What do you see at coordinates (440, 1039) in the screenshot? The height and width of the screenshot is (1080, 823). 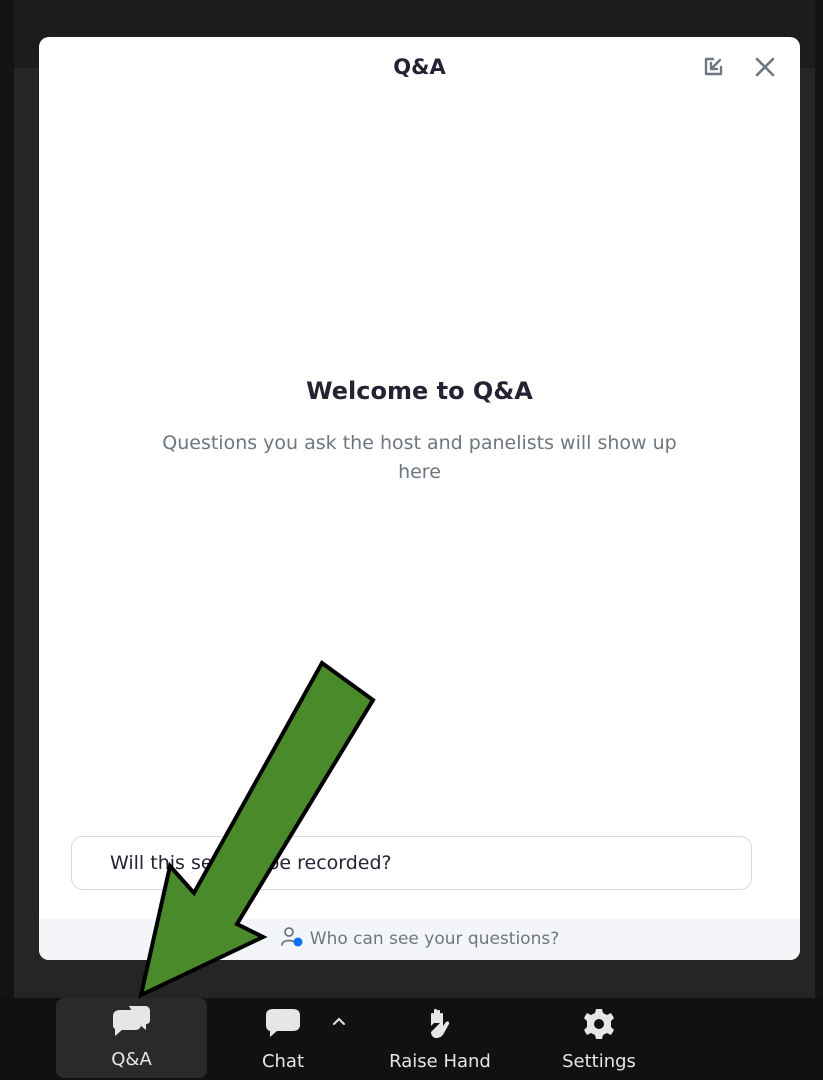 I see `toolbar-raise-hand-button: Raise Hand` at bounding box center [440, 1039].